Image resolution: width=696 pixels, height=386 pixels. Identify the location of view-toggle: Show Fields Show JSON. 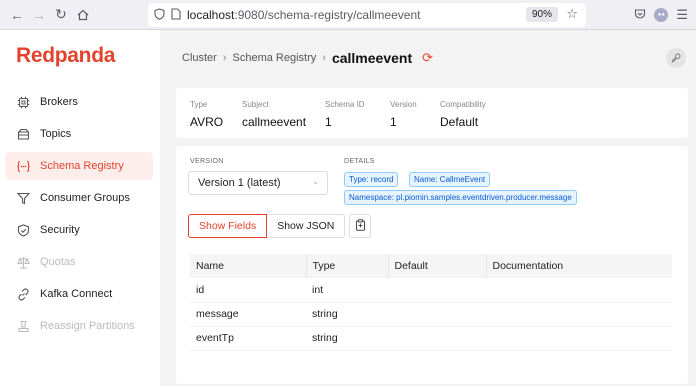
(267, 226).